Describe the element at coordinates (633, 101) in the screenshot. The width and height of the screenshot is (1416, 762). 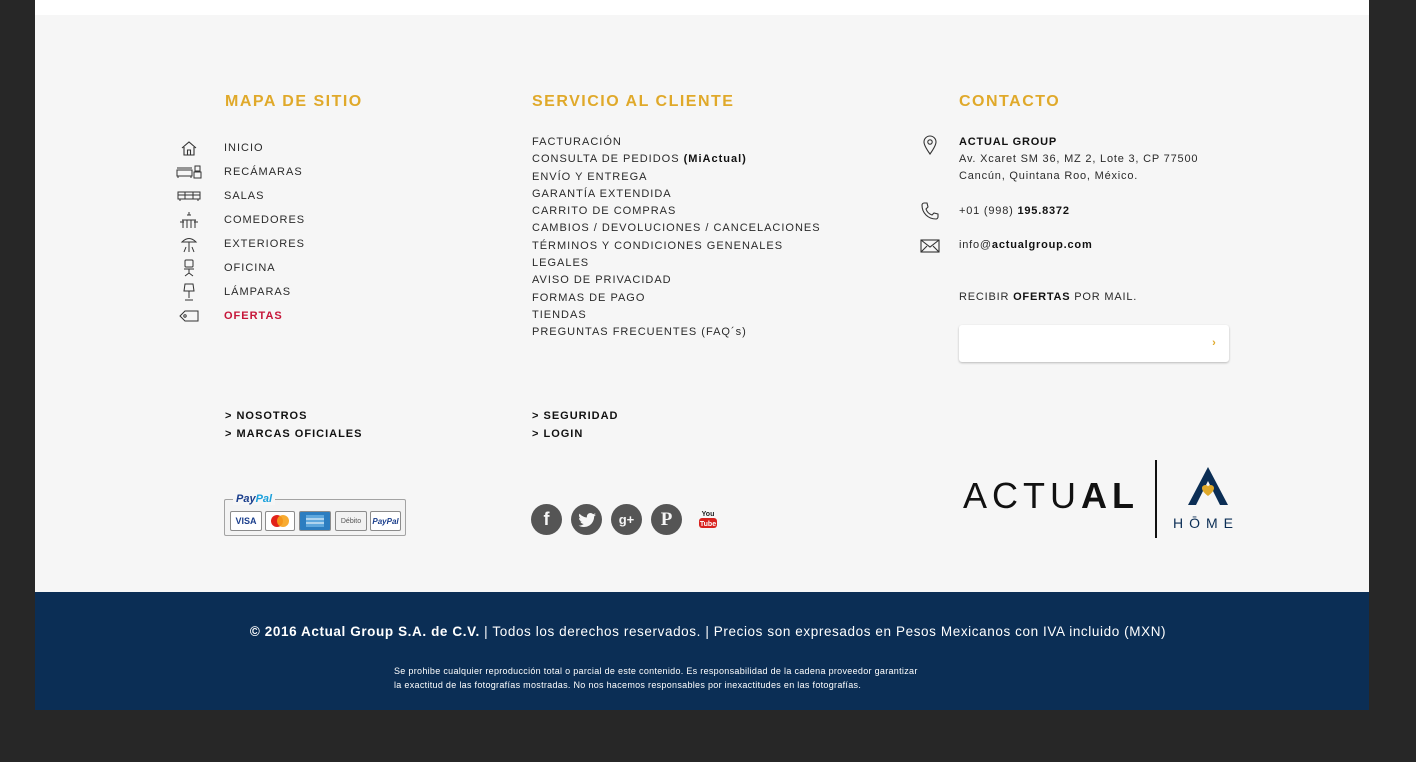
I see `service-heading: SERVICIO AL CLIENTE` at that location.